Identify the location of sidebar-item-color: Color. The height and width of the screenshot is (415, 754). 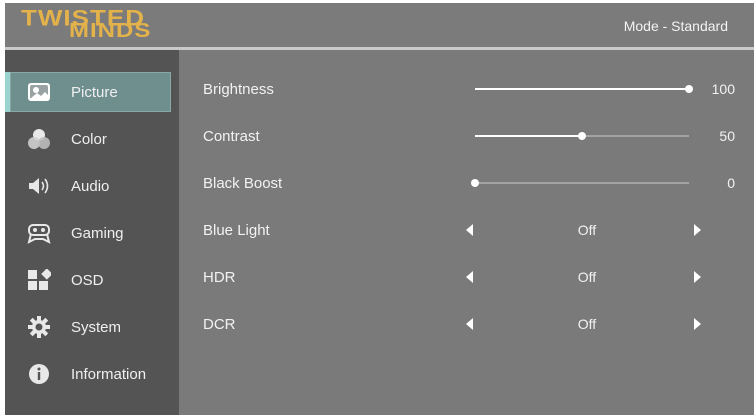
(92, 139).